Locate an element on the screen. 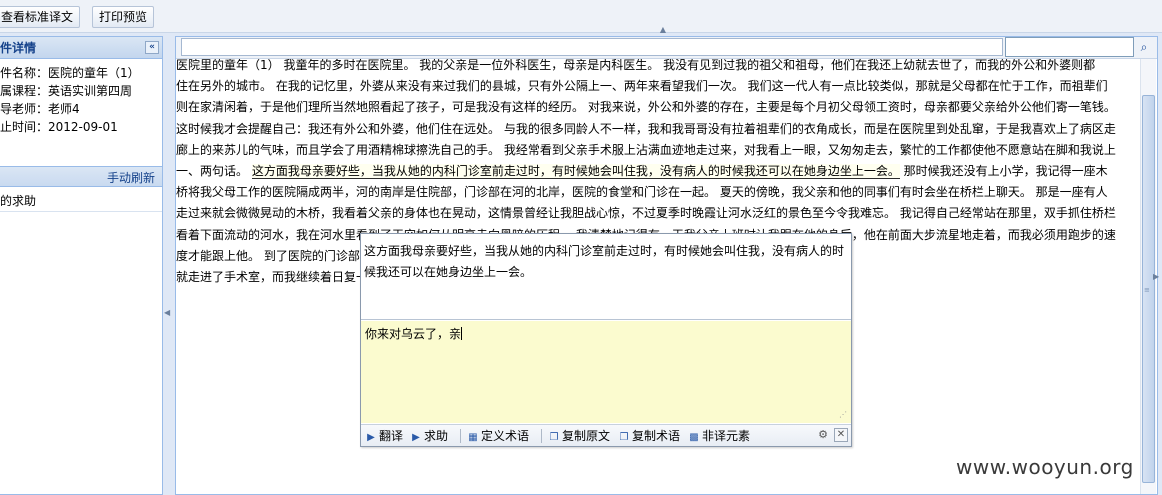 The image size is (1162, 495). define-term-button: ▦ 定义术语 is located at coordinates (498, 436).